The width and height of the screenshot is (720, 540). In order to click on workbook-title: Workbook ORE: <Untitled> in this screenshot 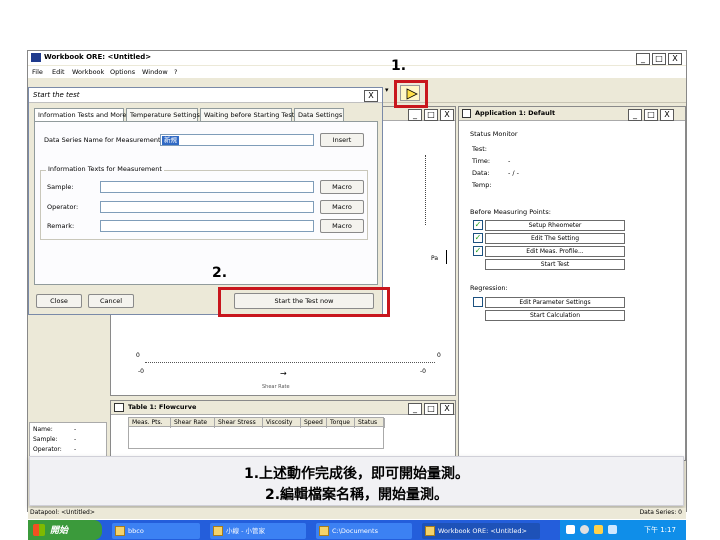, I will do `click(98, 57)`.